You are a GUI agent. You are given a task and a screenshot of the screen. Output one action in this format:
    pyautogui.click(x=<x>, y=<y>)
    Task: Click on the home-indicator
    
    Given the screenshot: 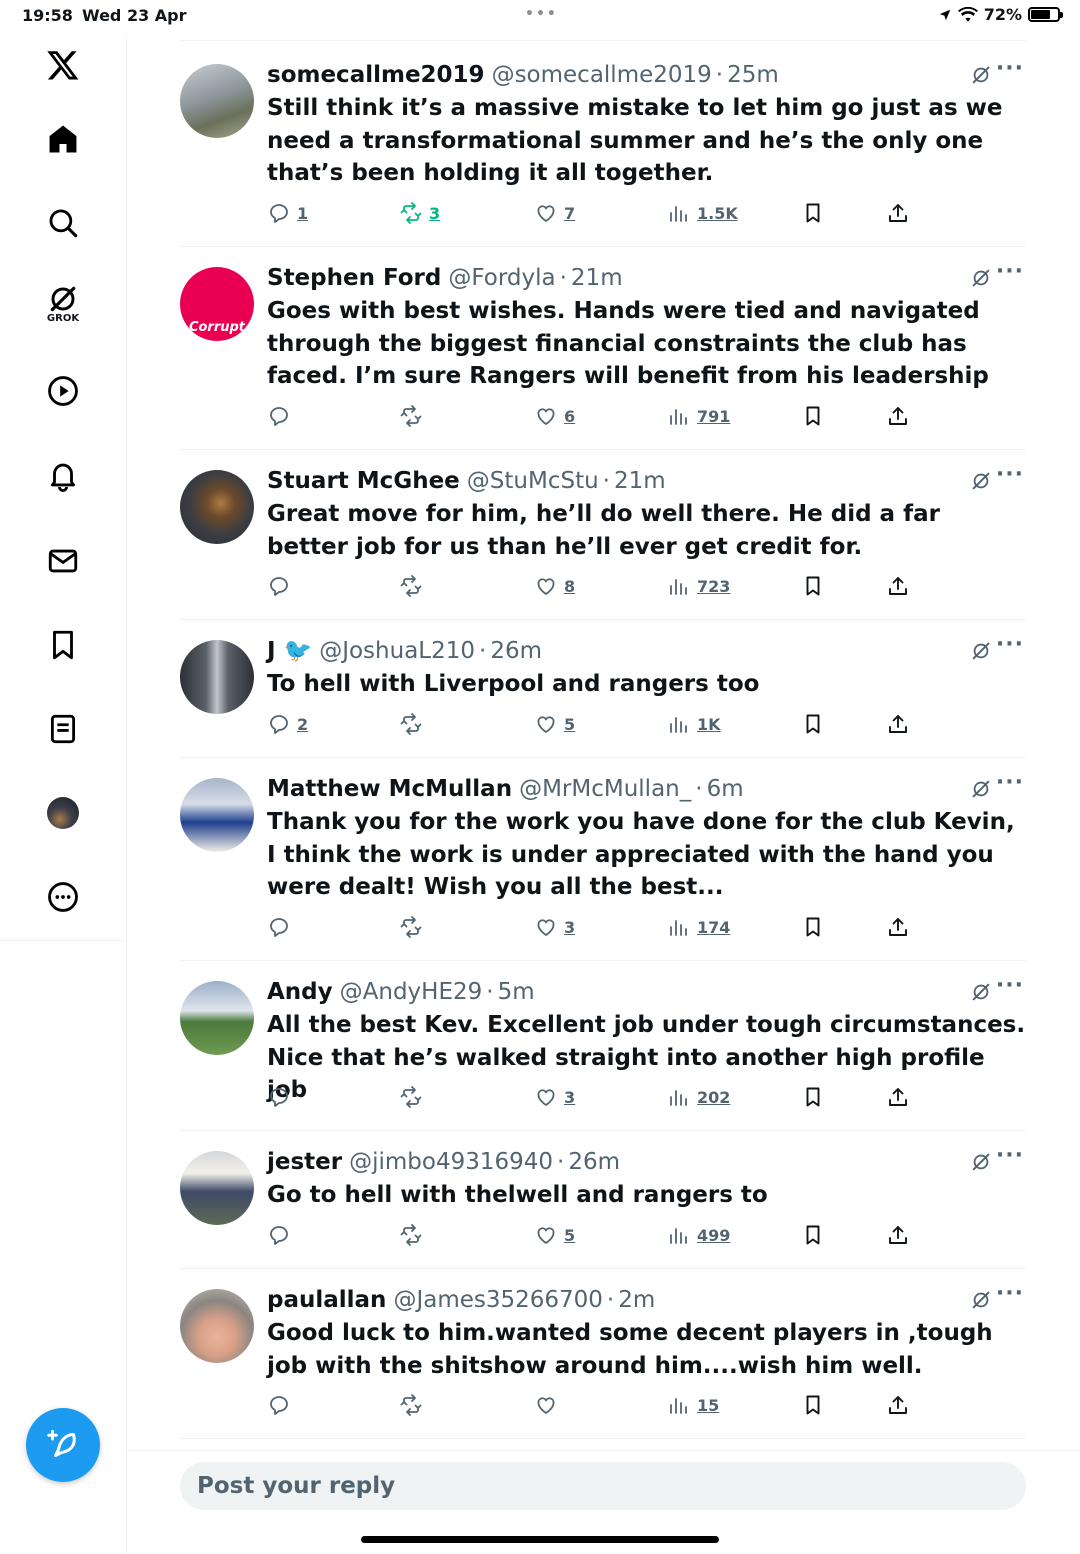 What is the action you would take?
    pyautogui.click(x=540, y=1539)
    